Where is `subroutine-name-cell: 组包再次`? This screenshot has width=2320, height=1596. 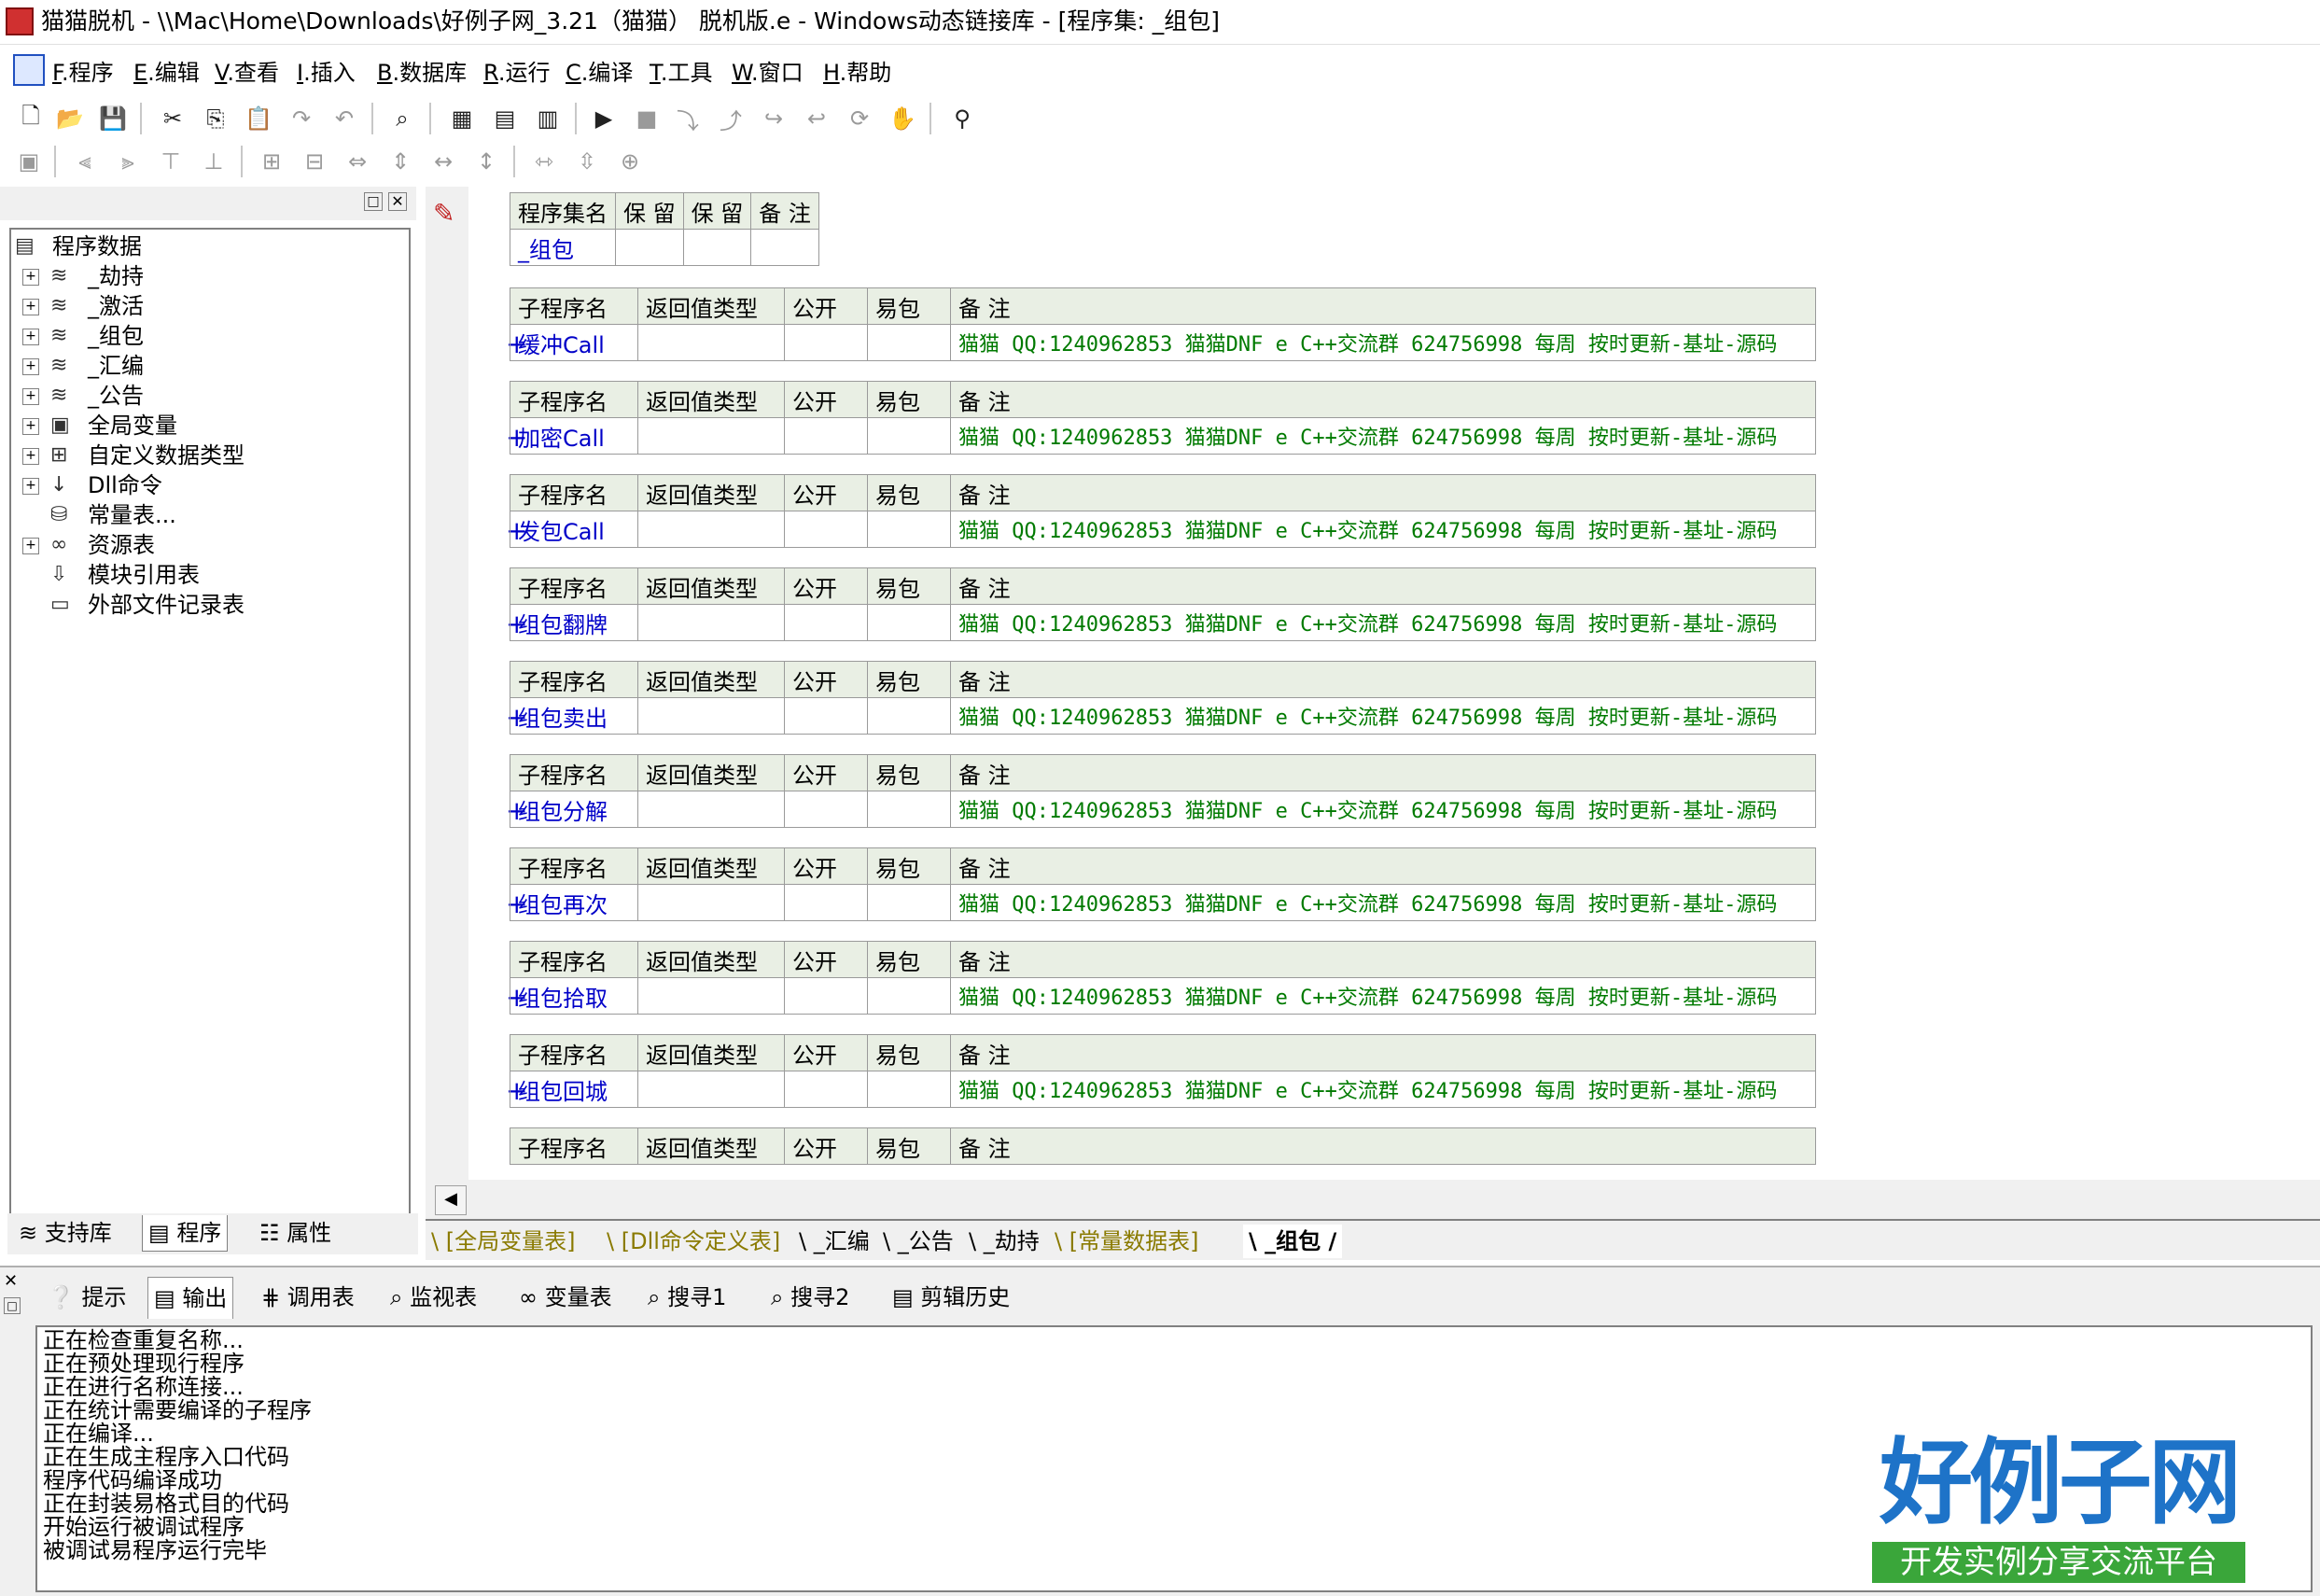 subroutine-name-cell: 组包再次 is located at coordinates (574, 902).